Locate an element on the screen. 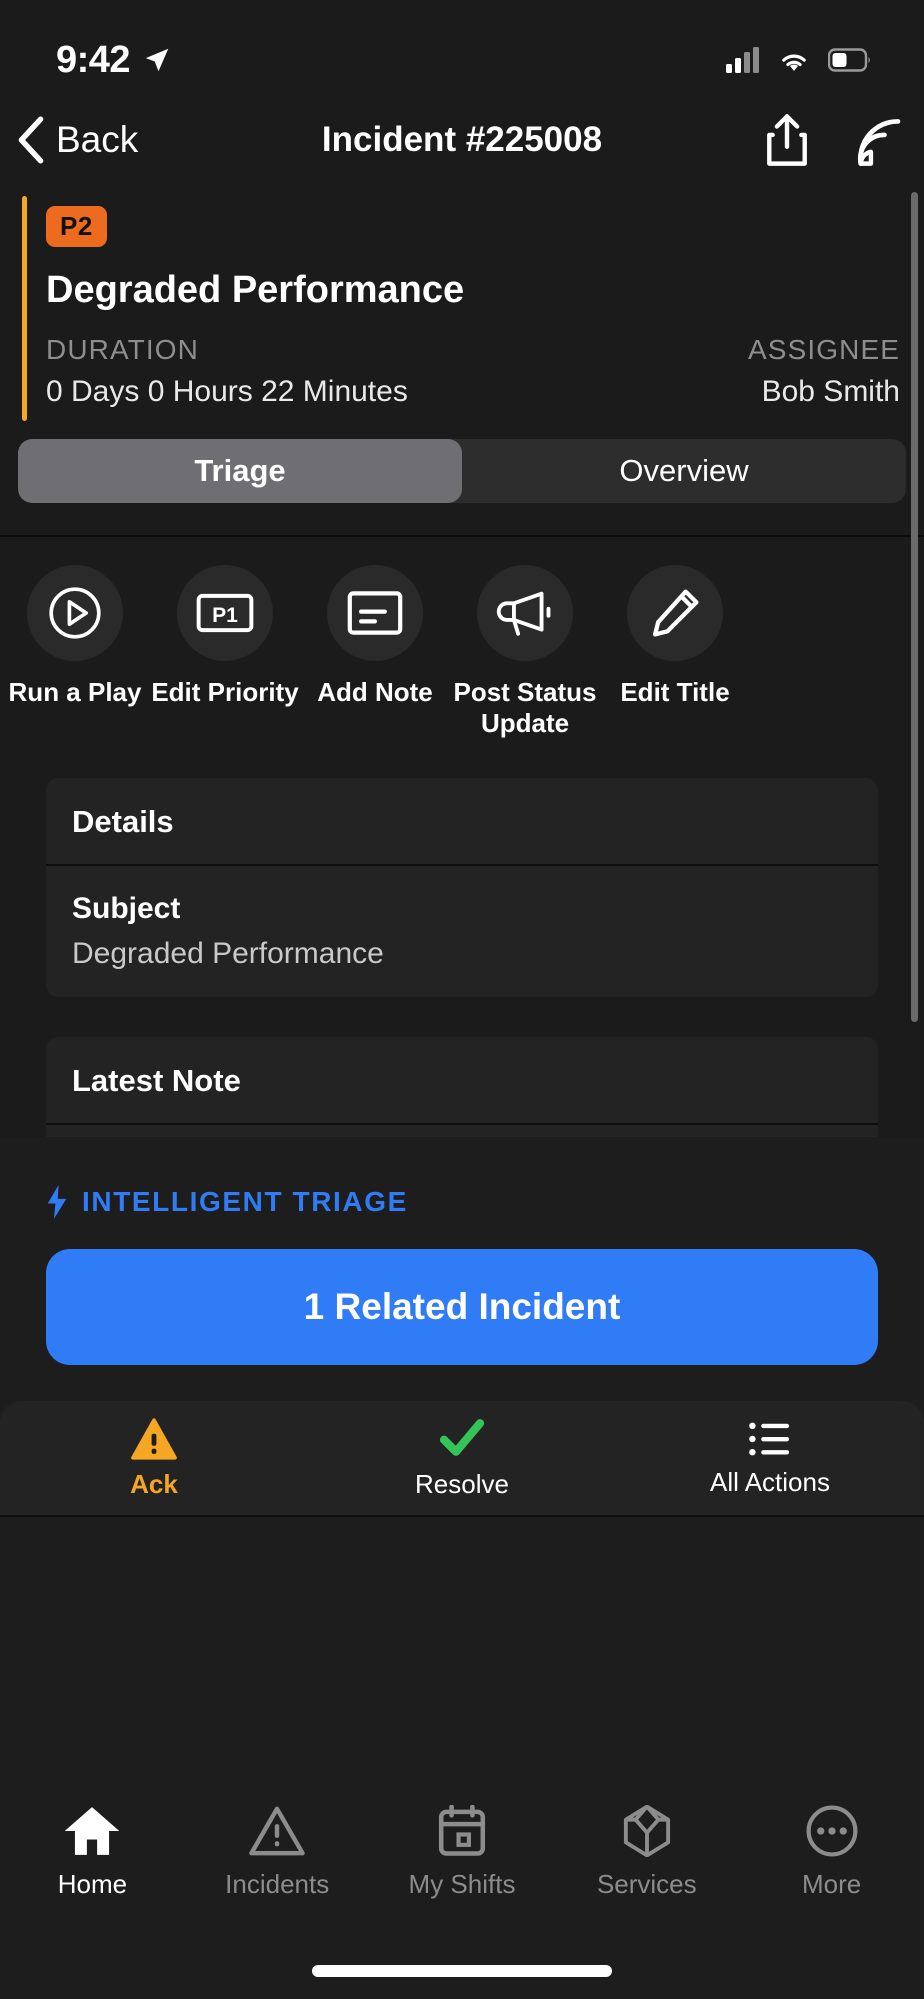 The height and width of the screenshot is (1999, 924). subscribe-icon is located at coordinates (879, 142).